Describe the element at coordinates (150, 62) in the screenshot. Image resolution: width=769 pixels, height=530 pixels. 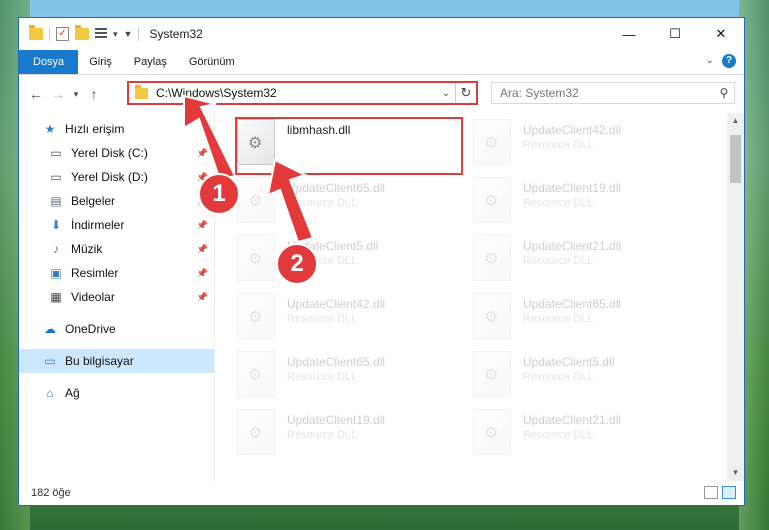
I see `tab-share: Paylaş` at that location.